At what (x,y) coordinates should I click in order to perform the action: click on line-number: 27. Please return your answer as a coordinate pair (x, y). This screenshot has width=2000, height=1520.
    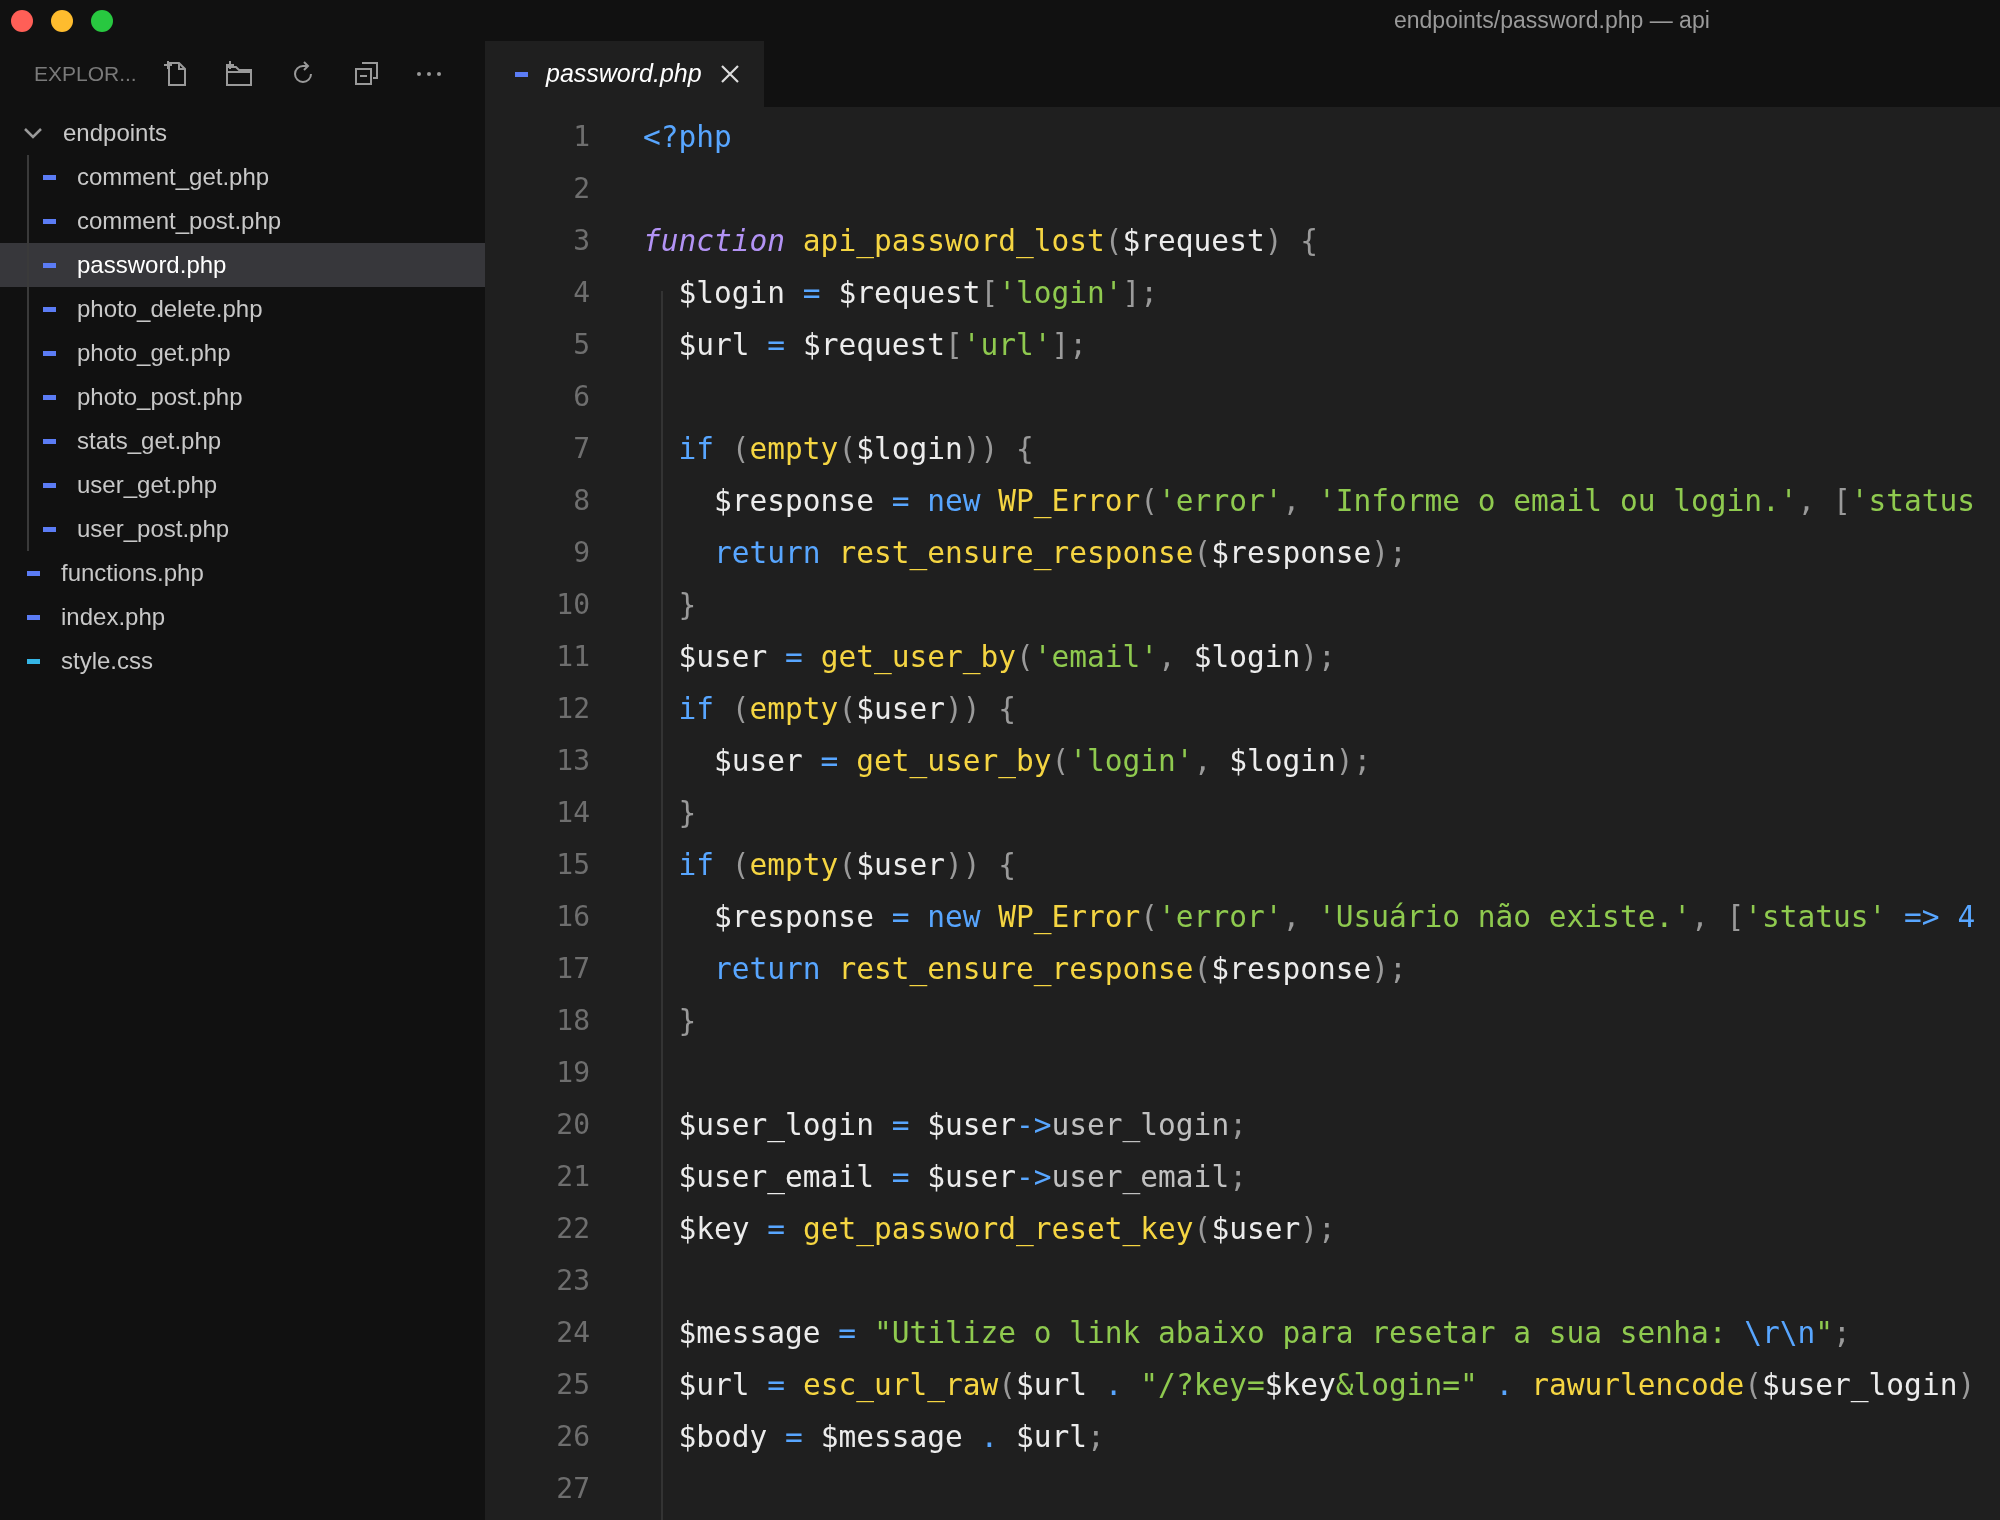
    Looking at the image, I should click on (572, 1489).